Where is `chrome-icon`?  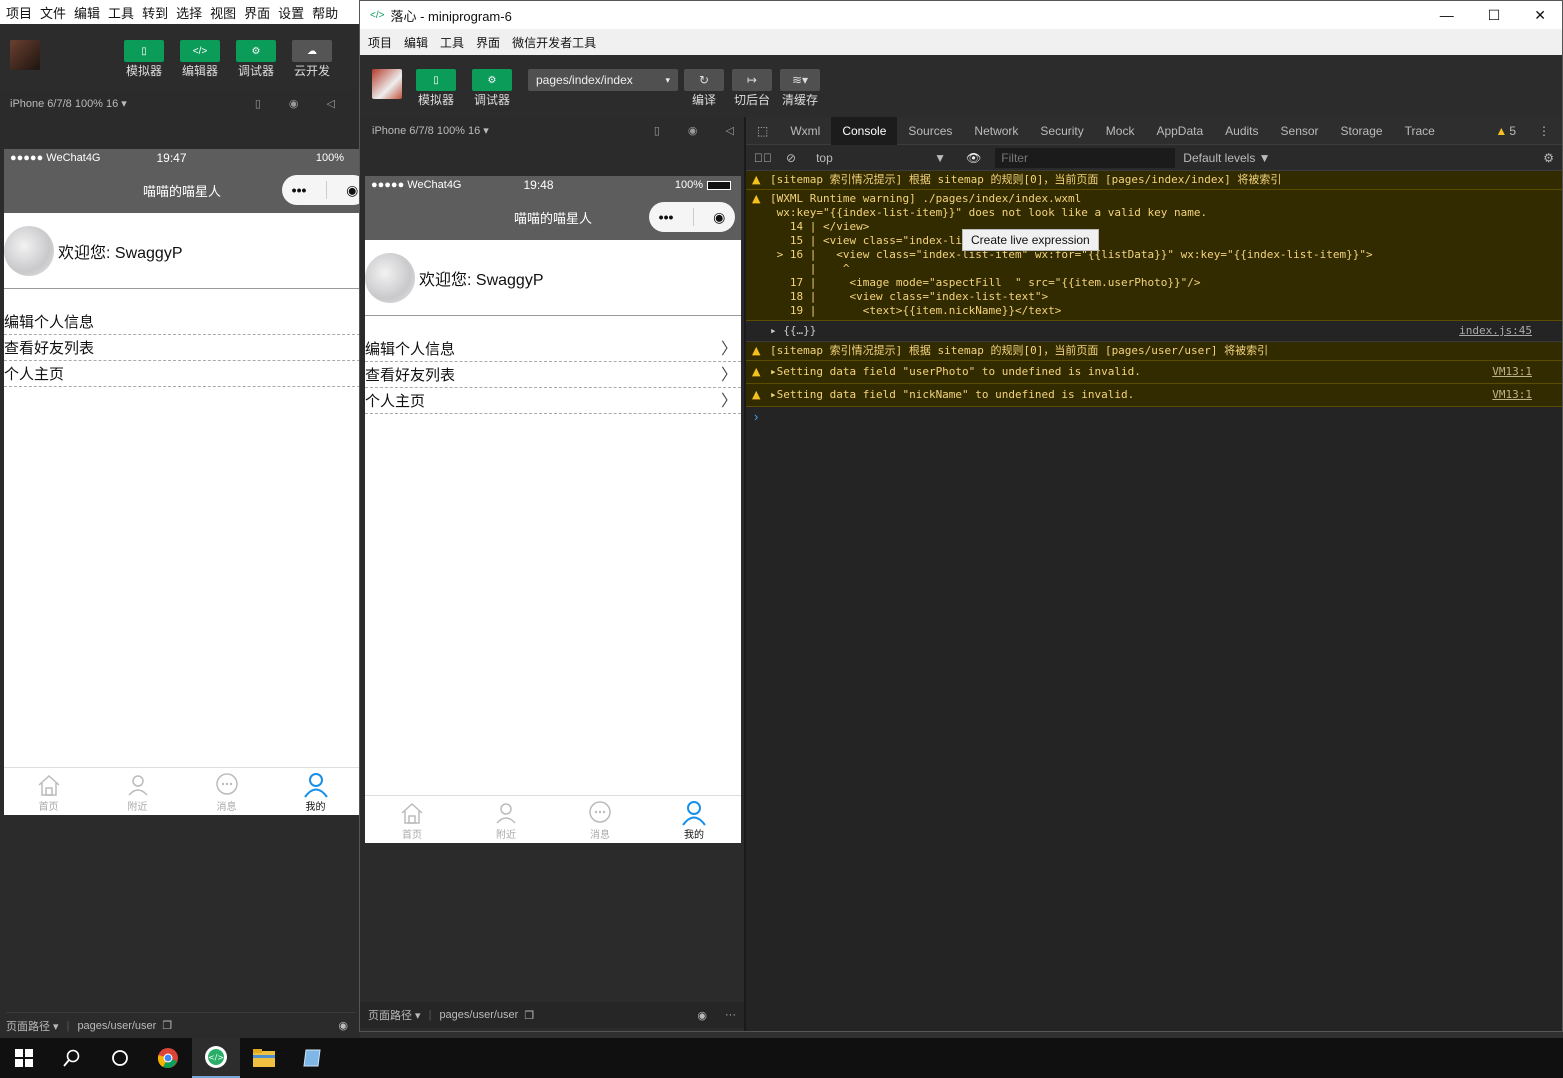 chrome-icon is located at coordinates (168, 1058).